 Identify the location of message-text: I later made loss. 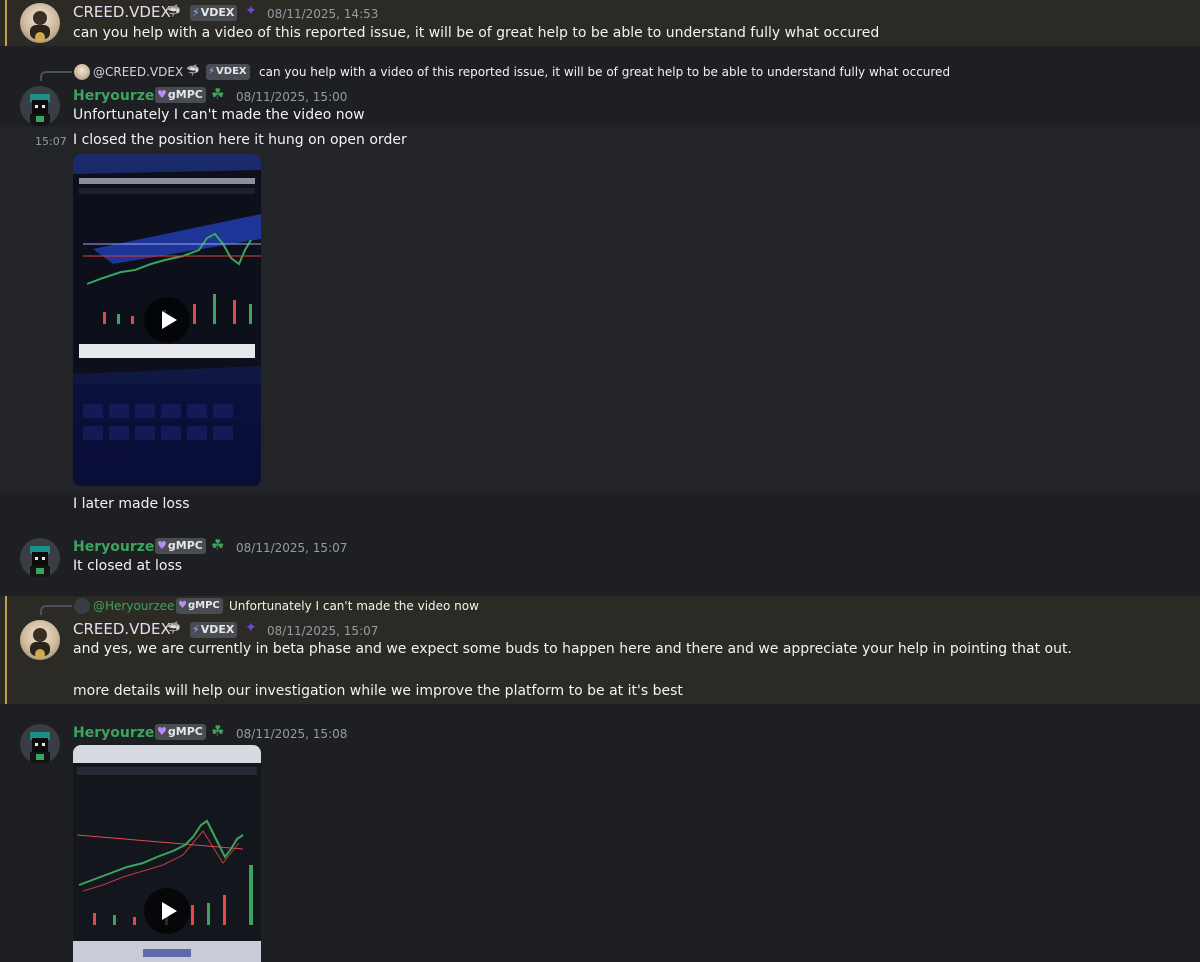
(131, 504).